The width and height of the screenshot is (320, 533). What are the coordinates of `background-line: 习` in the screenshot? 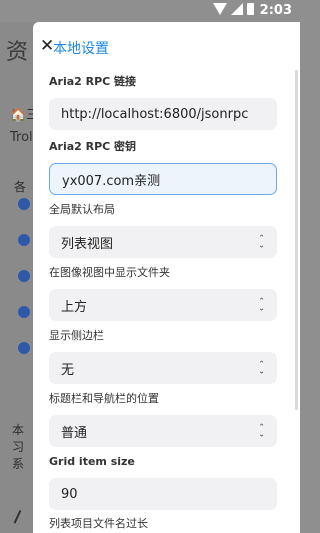 It's located at (18, 447).